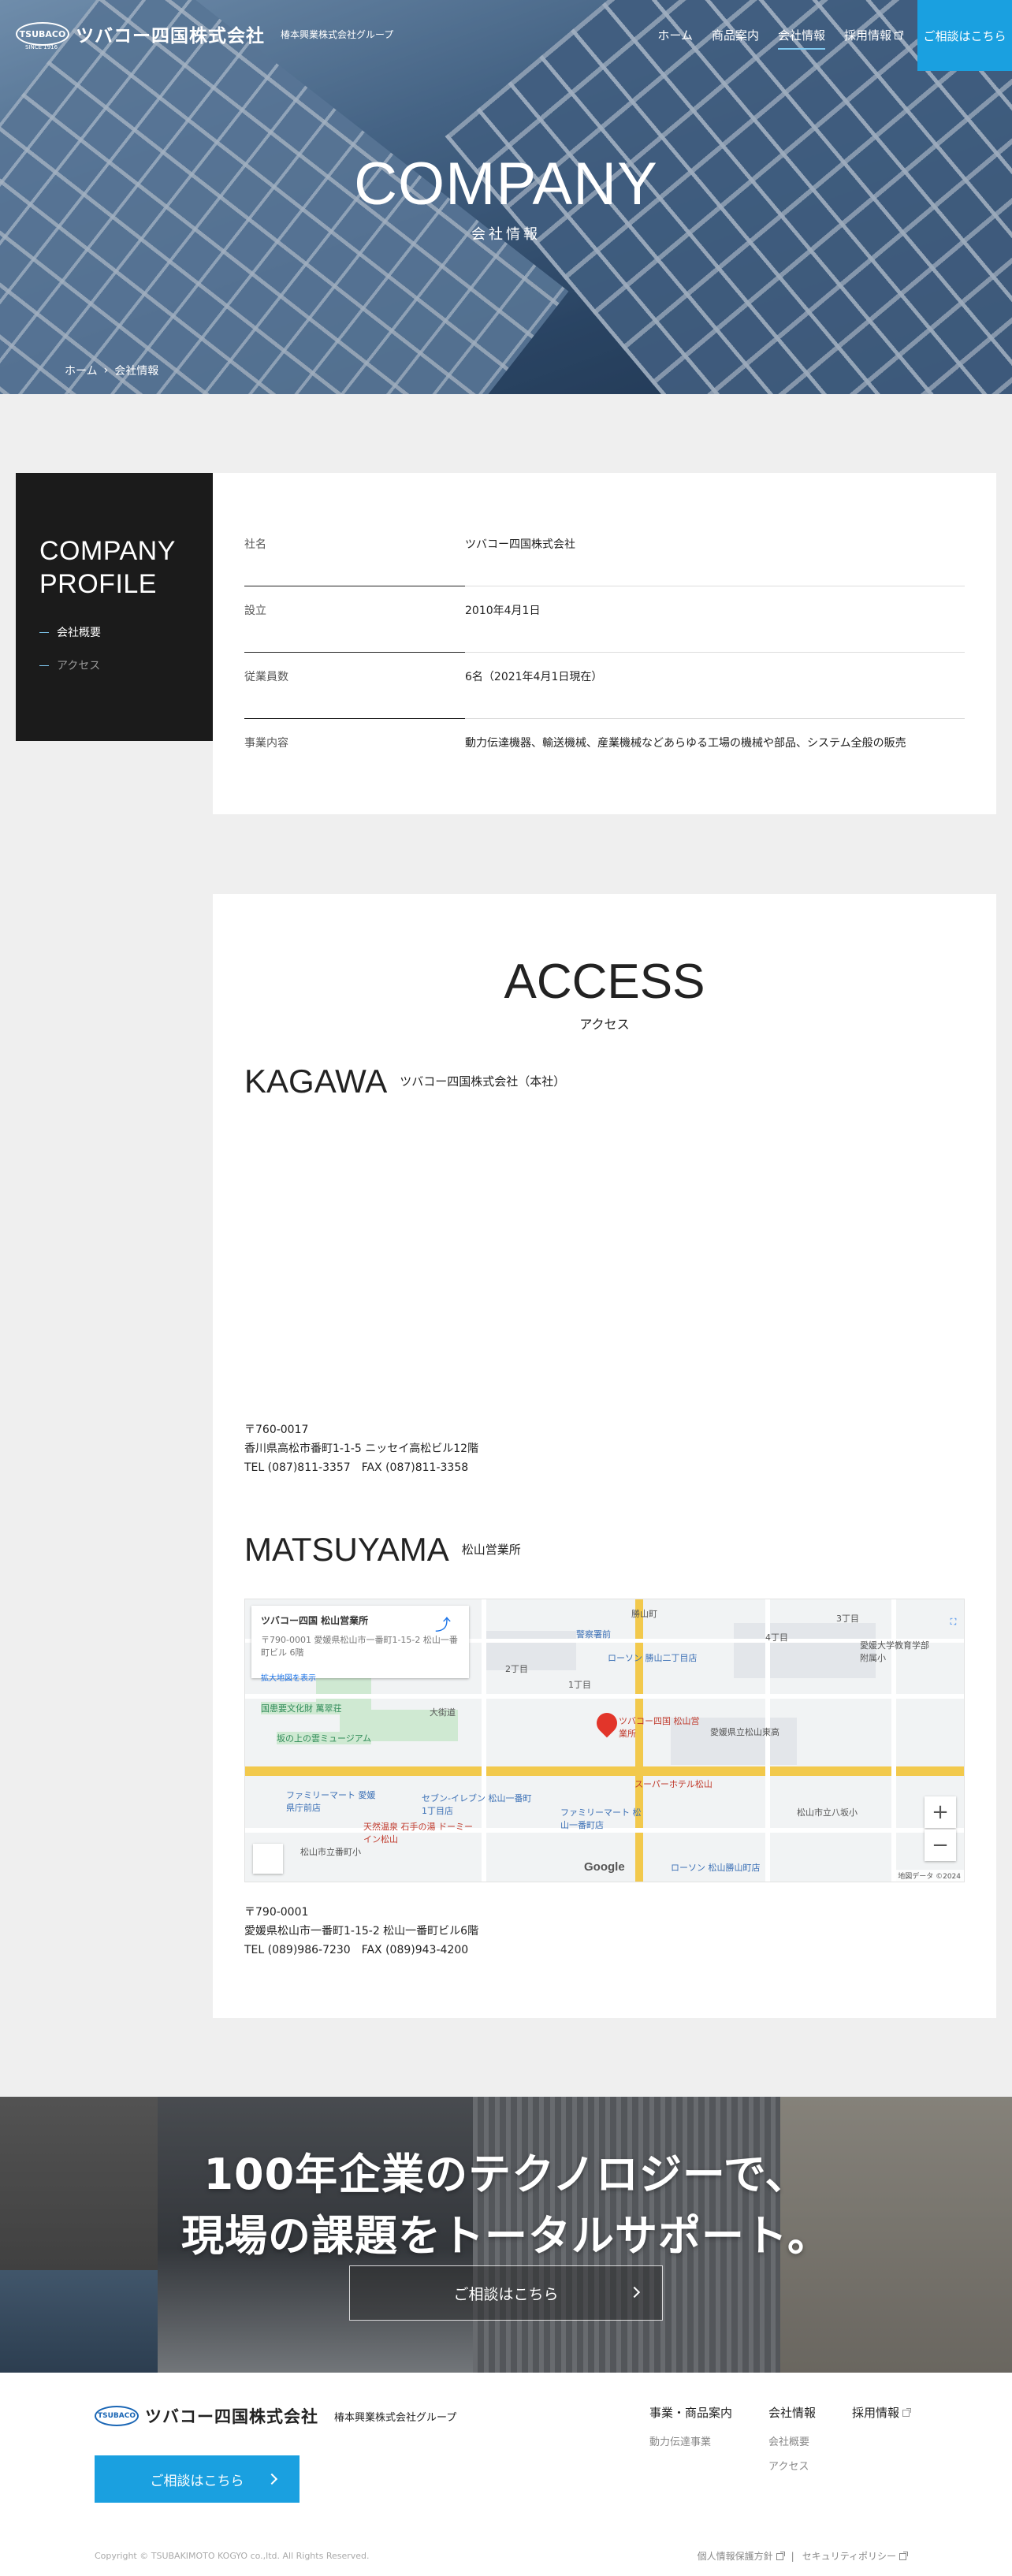 This screenshot has height=2576, width=1012. What do you see at coordinates (506, 2293) in the screenshot?
I see `banner-contact-button: ご相談はこちら` at bounding box center [506, 2293].